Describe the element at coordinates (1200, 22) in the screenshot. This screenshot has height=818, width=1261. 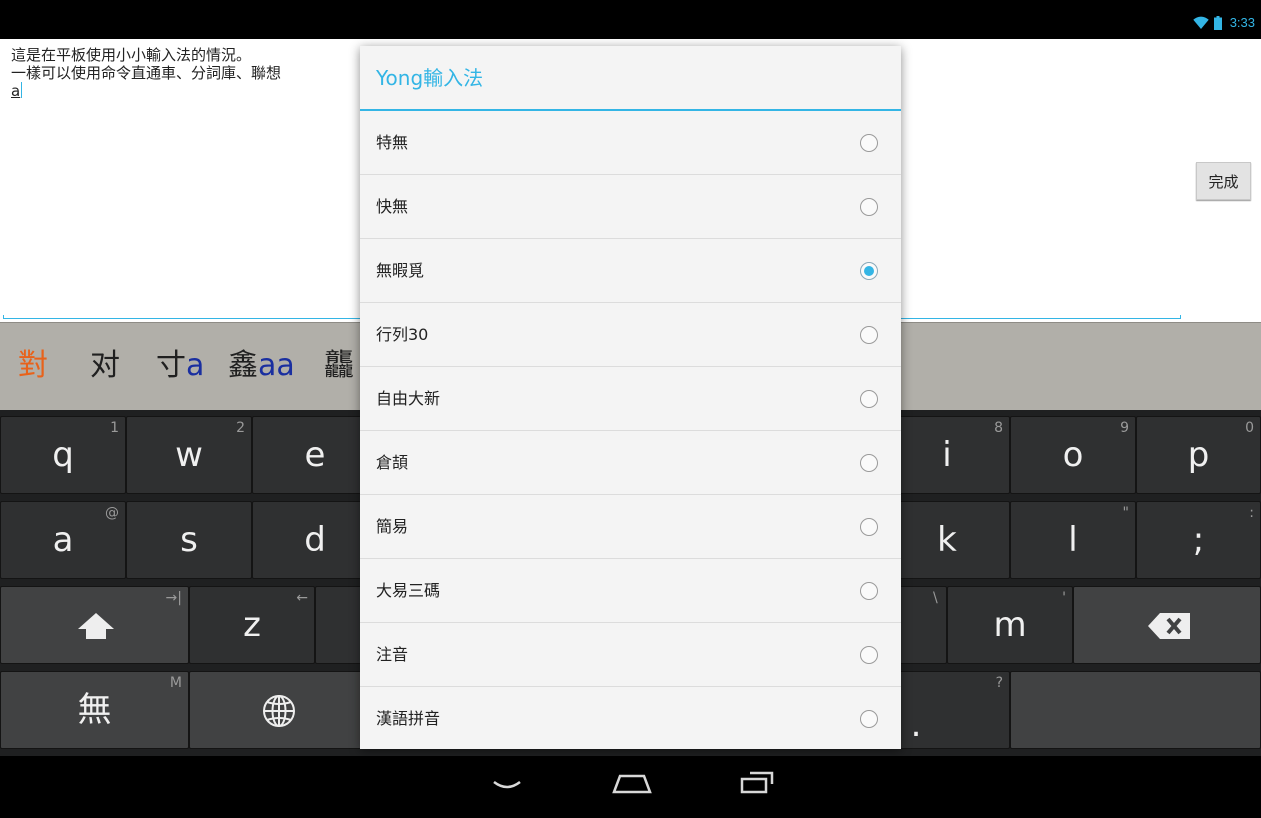
I see `wifi-icon` at that location.